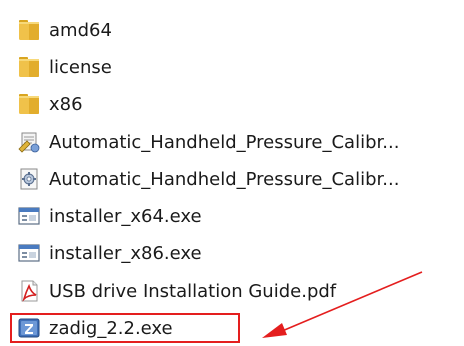  I want to click on file-name: license, so click(80, 67).